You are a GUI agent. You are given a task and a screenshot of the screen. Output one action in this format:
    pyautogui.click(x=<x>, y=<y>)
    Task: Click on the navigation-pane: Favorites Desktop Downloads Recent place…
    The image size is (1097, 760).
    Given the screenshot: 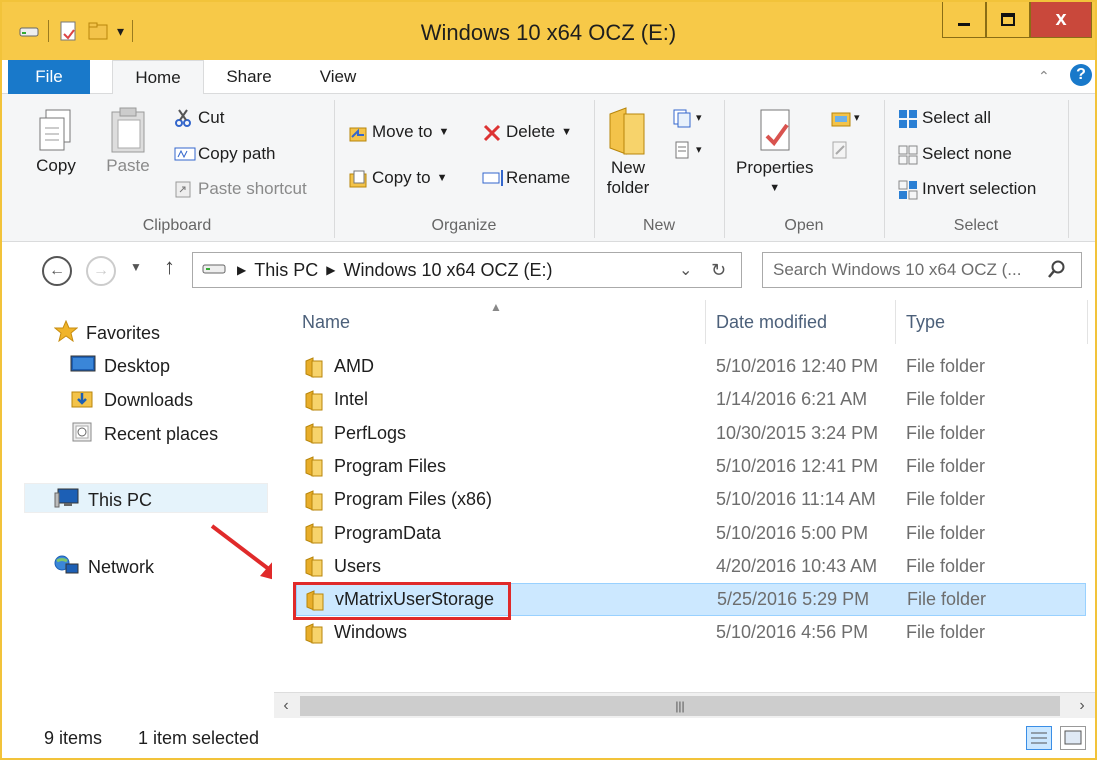 What is the action you would take?
    pyautogui.click(x=136, y=509)
    